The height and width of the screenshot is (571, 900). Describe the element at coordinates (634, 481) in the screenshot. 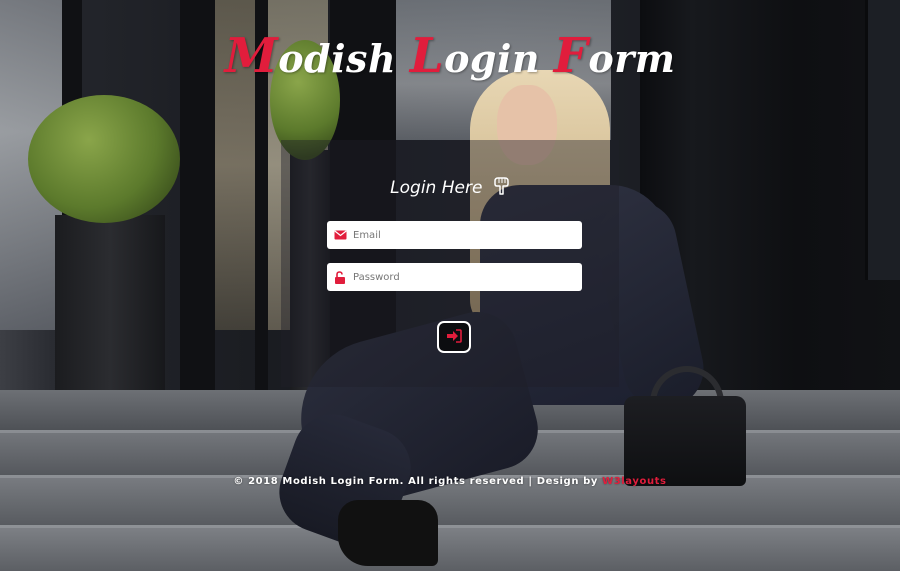

I see `footer-designer-link: W3layouts` at that location.